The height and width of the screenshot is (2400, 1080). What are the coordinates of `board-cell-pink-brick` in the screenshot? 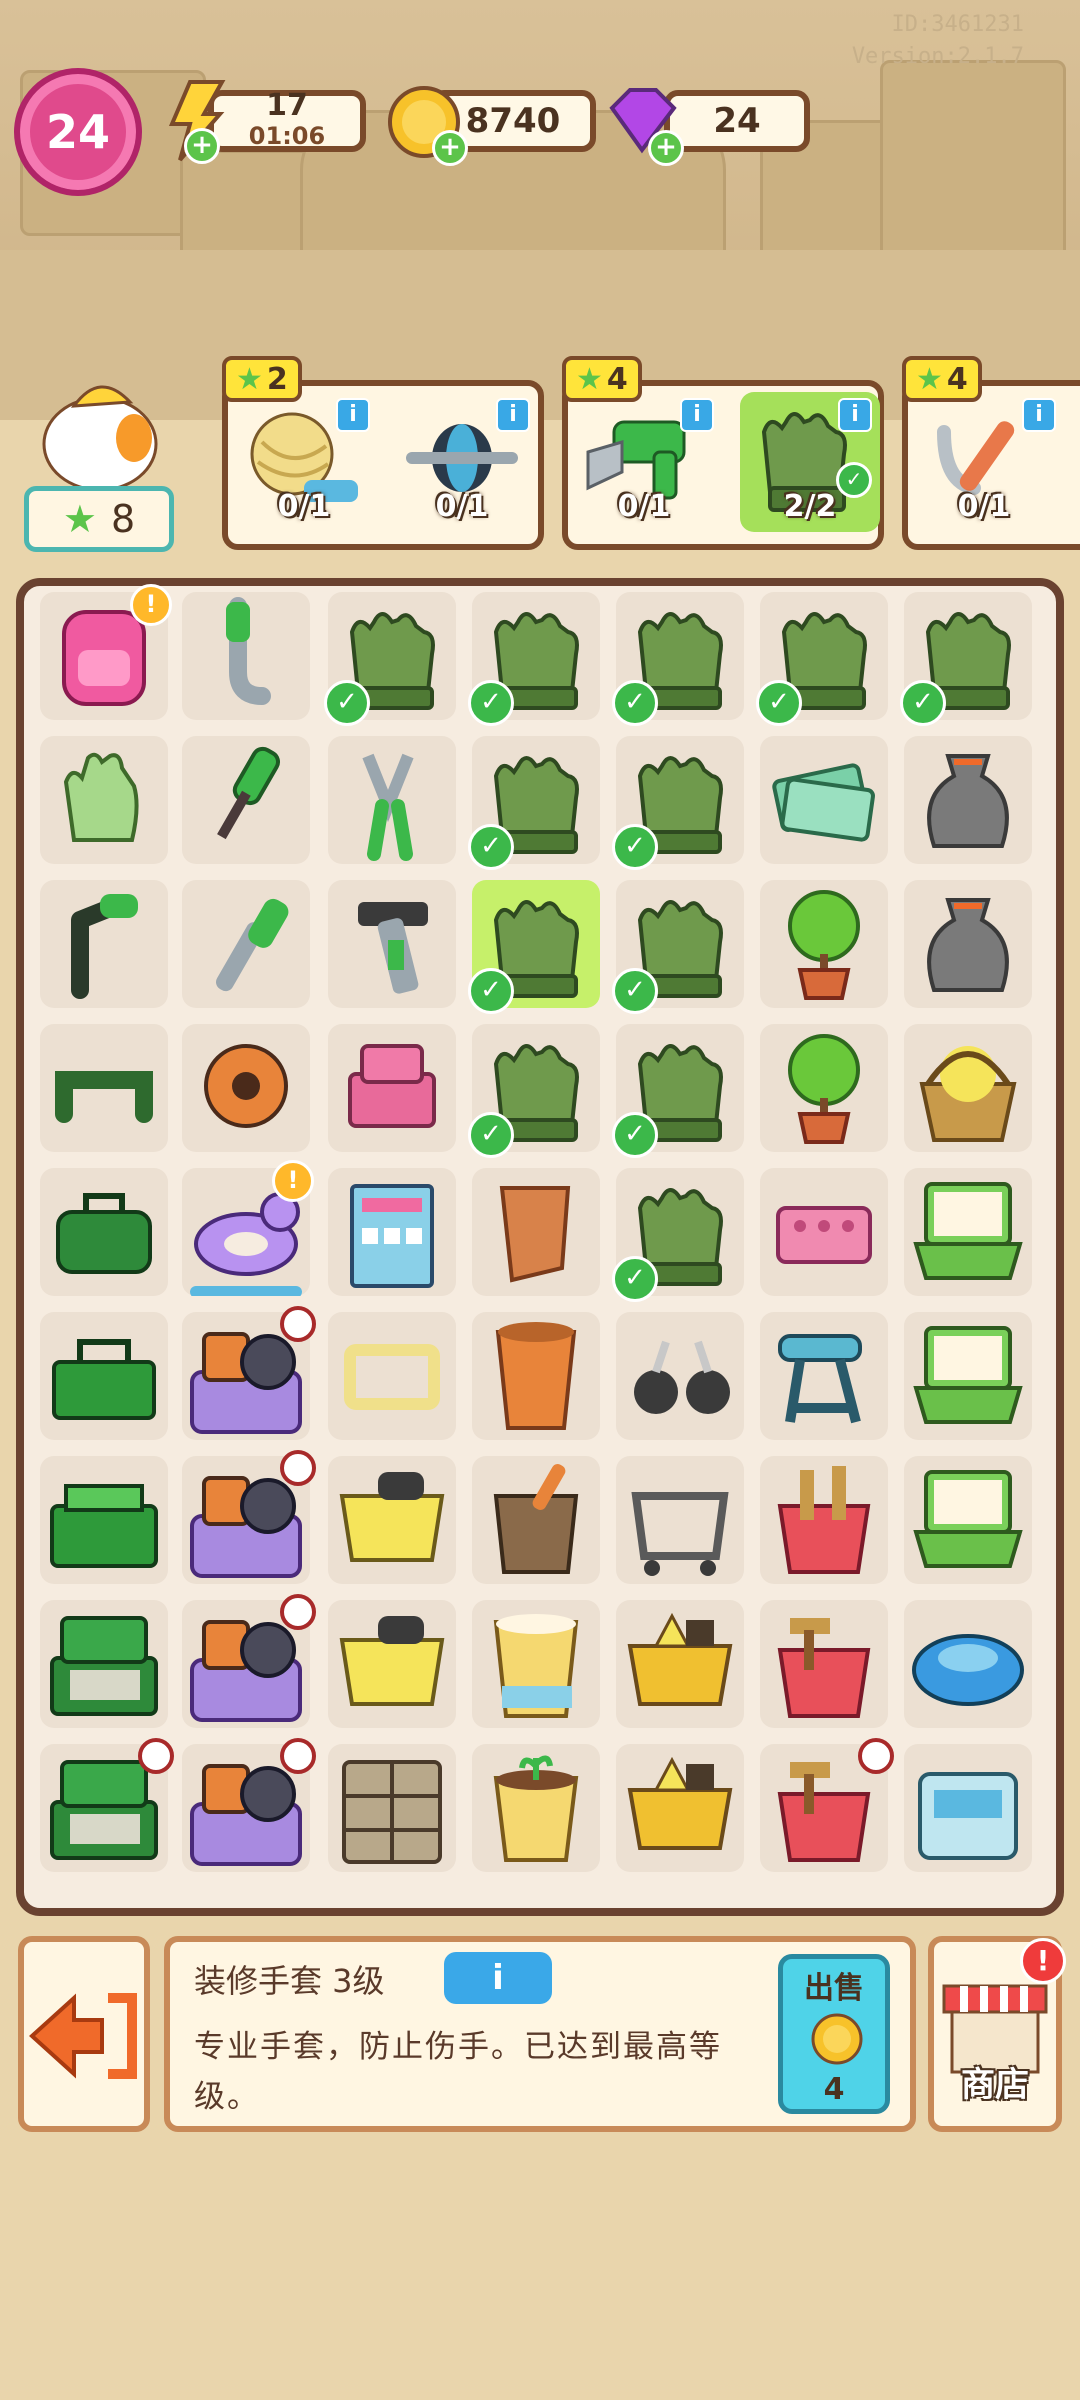 It's located at (824, 1232).